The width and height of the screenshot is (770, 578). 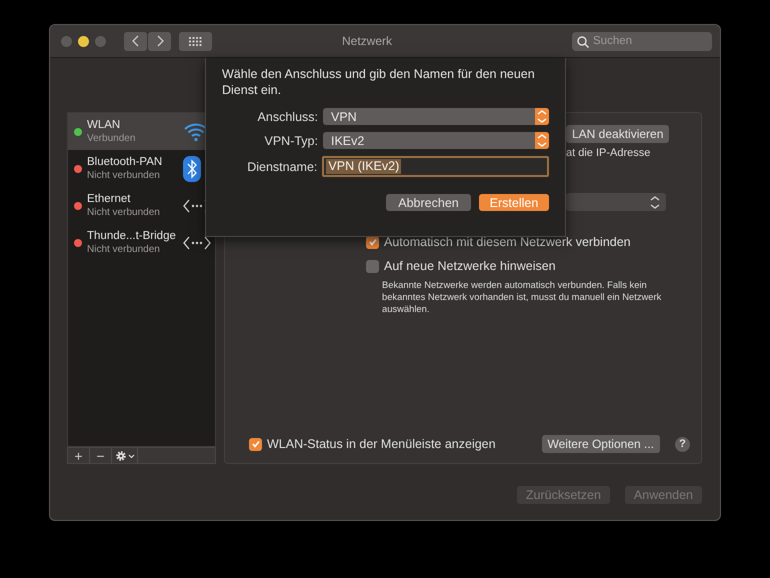 What do you see at coordinates (436, 140) in the screenshot?
I see `popup-menu: IKEv2` at bounding box center [436, 140].